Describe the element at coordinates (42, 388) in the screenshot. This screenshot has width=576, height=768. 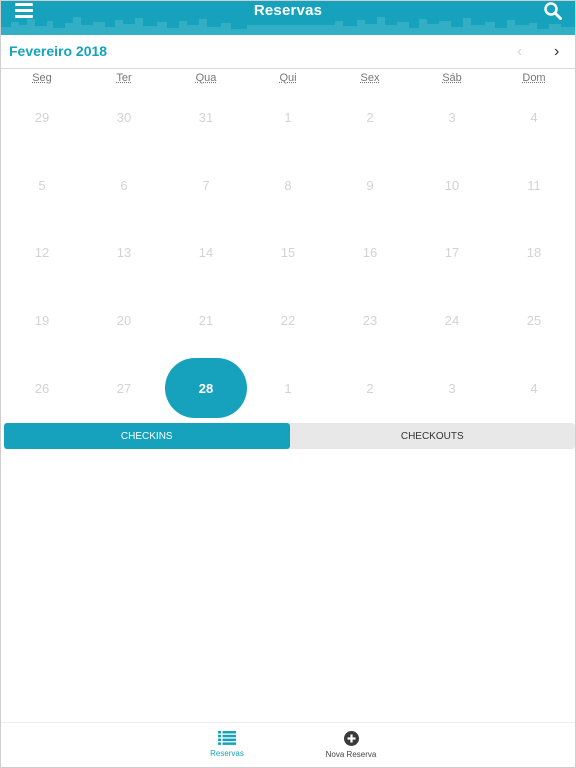
I see `calendar-day: 26` at that location.